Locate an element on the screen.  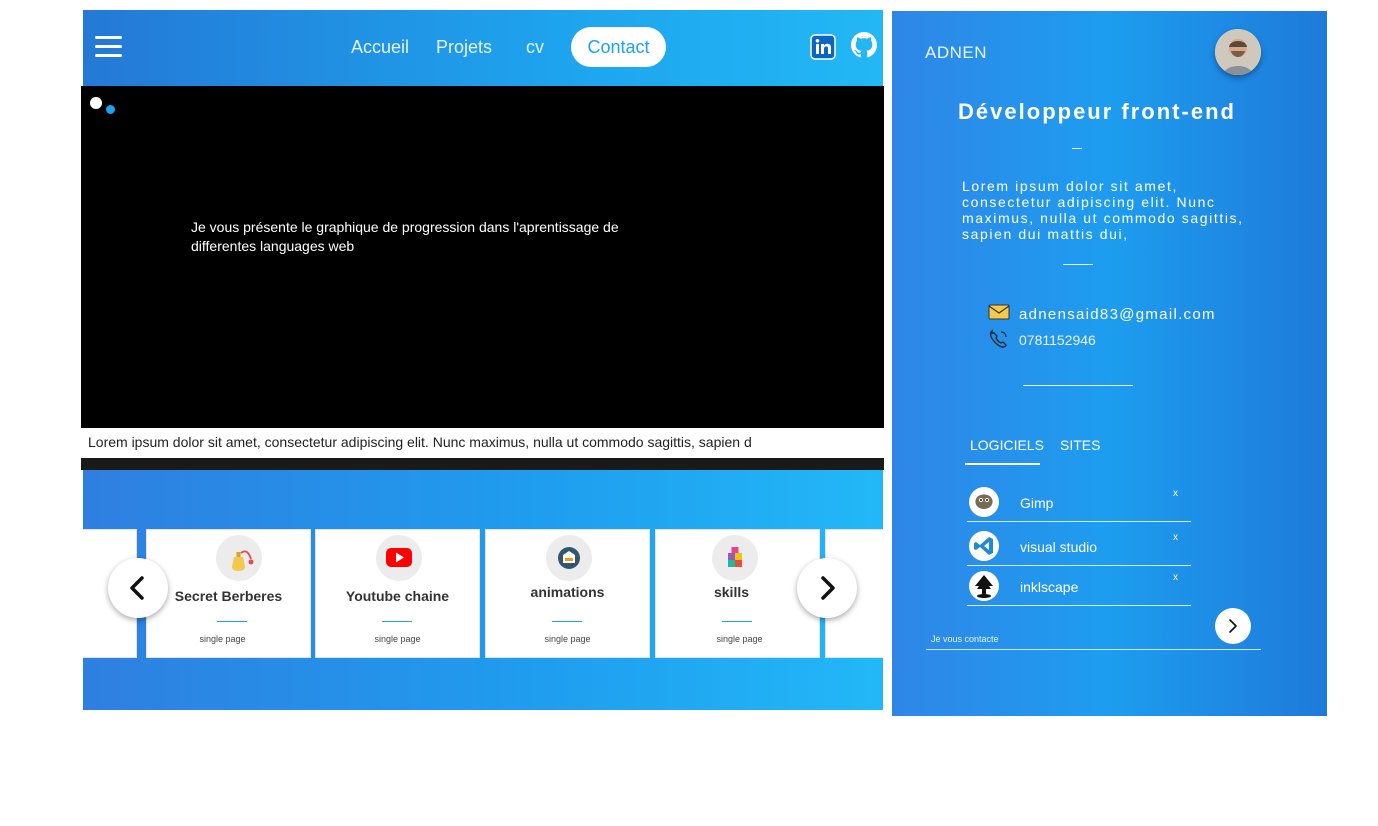
tab-logiciels: LOGICIELS is located at coordinates (1007, 445).